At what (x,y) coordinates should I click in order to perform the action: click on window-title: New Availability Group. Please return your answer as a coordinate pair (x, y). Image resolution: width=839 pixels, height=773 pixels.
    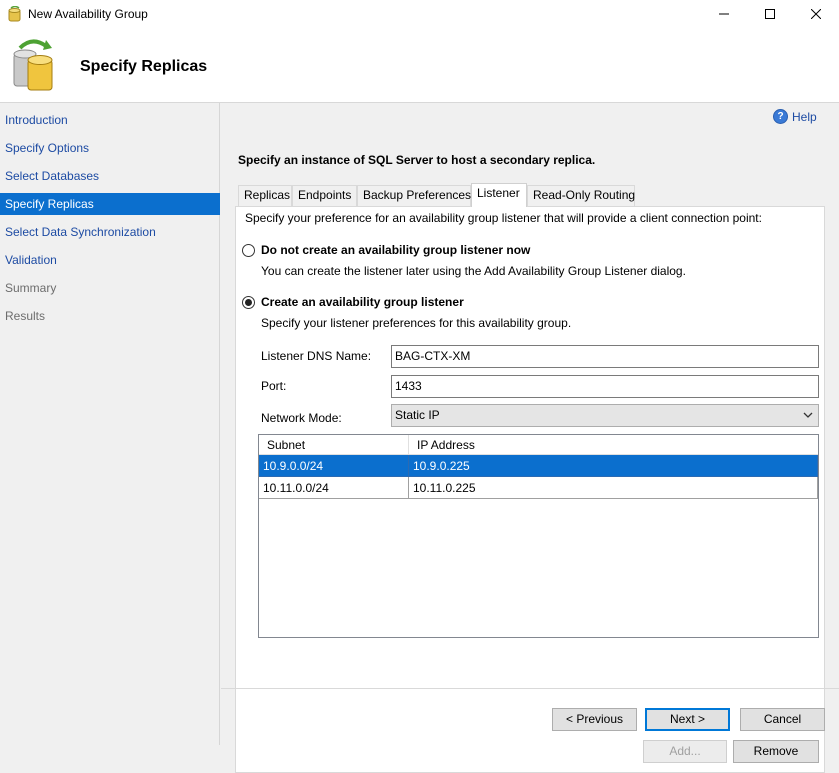
    Looking at the image, I should click on (88, 14).